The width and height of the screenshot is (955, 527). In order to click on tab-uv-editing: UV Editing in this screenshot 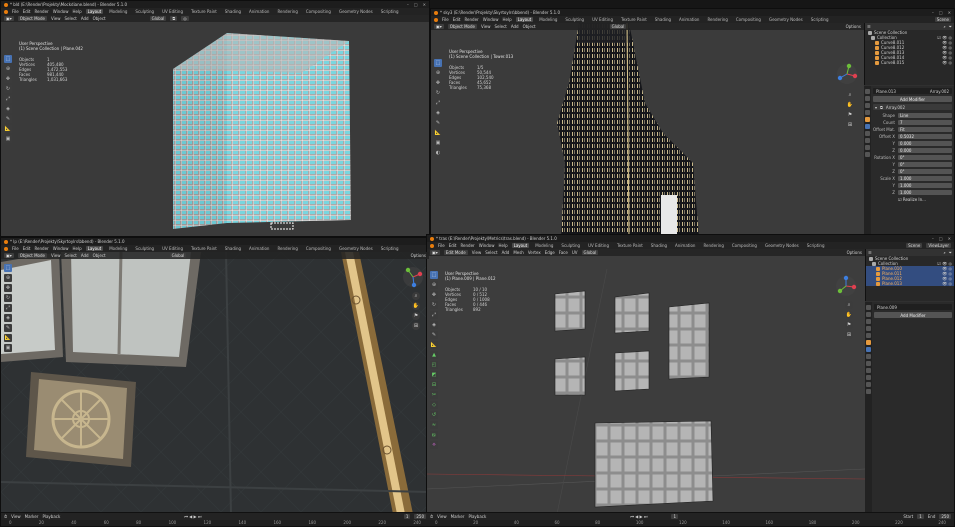, I will do `click(602, 19)`.